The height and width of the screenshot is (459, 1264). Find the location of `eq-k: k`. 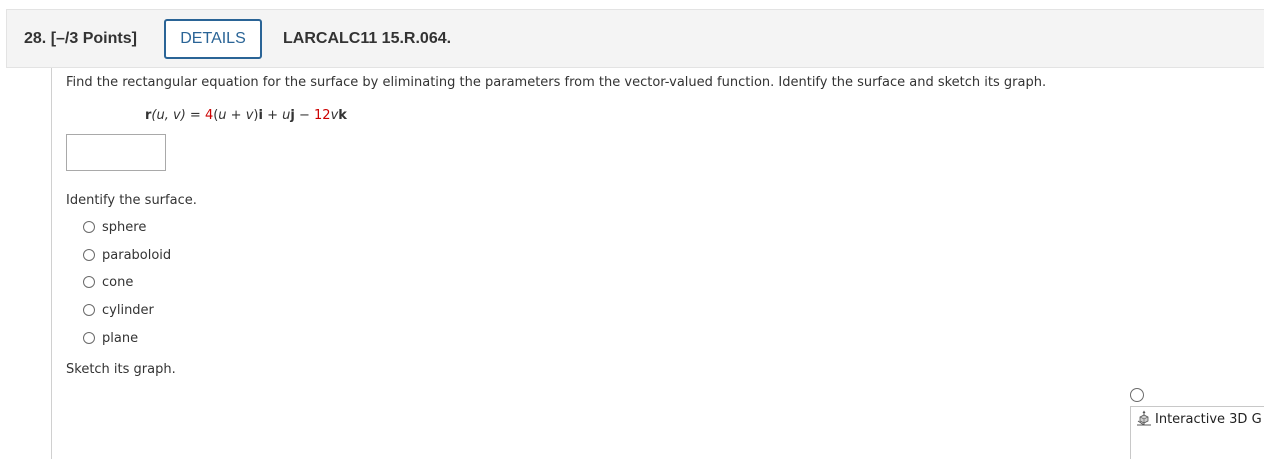

eq-k: k is located at coordinates (342, 115).